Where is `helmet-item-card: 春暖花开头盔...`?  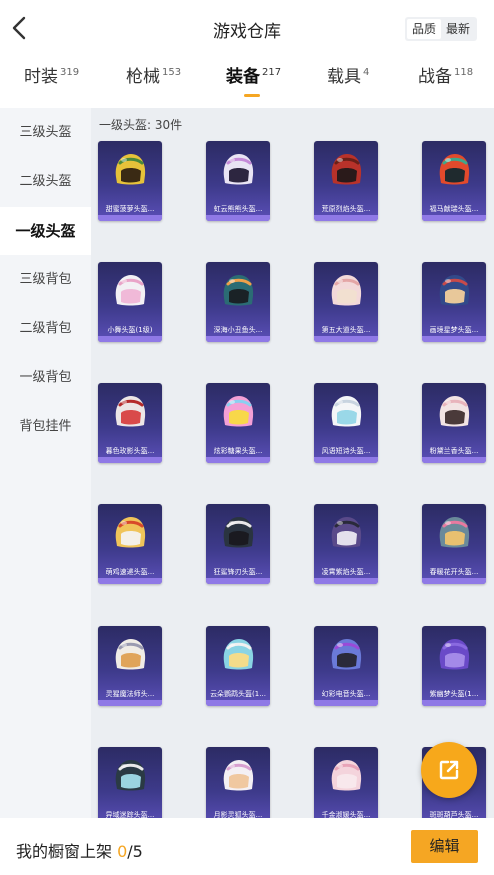
helmet-item-card: 春暖花开头盔... is located at coordinates (454, 544).